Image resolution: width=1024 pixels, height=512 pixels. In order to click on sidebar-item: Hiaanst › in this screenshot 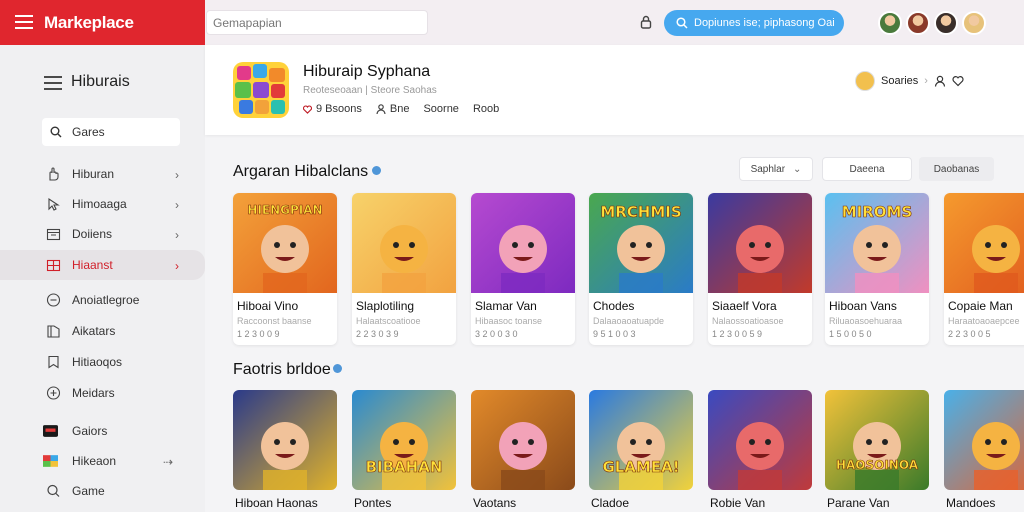, I will do `click(102, 265)`.